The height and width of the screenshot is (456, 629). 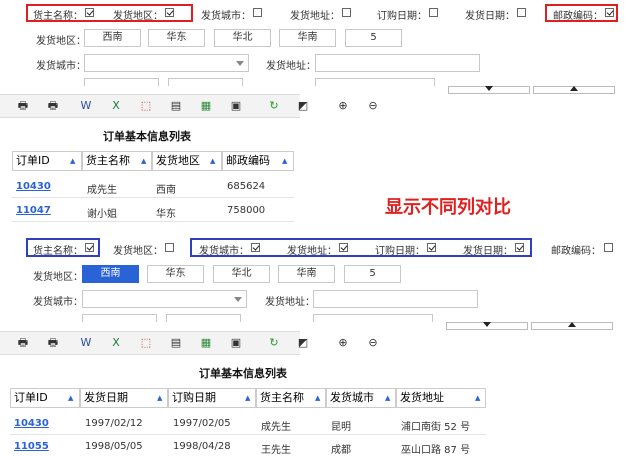 I want to click on top-checkbox-address, so click(x=346, y=12).